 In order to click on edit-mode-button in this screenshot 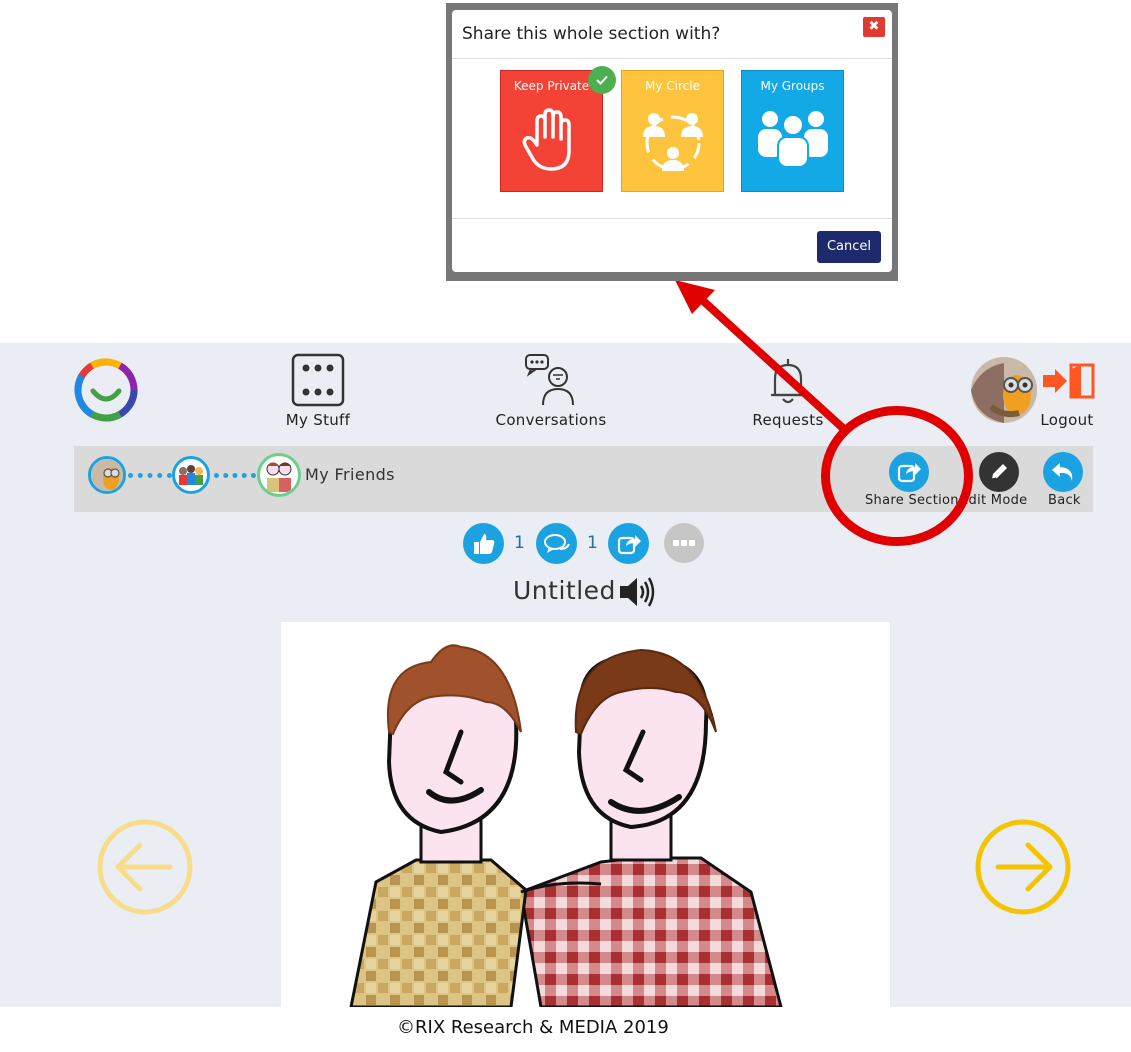, I will do `click(999, 472)`.